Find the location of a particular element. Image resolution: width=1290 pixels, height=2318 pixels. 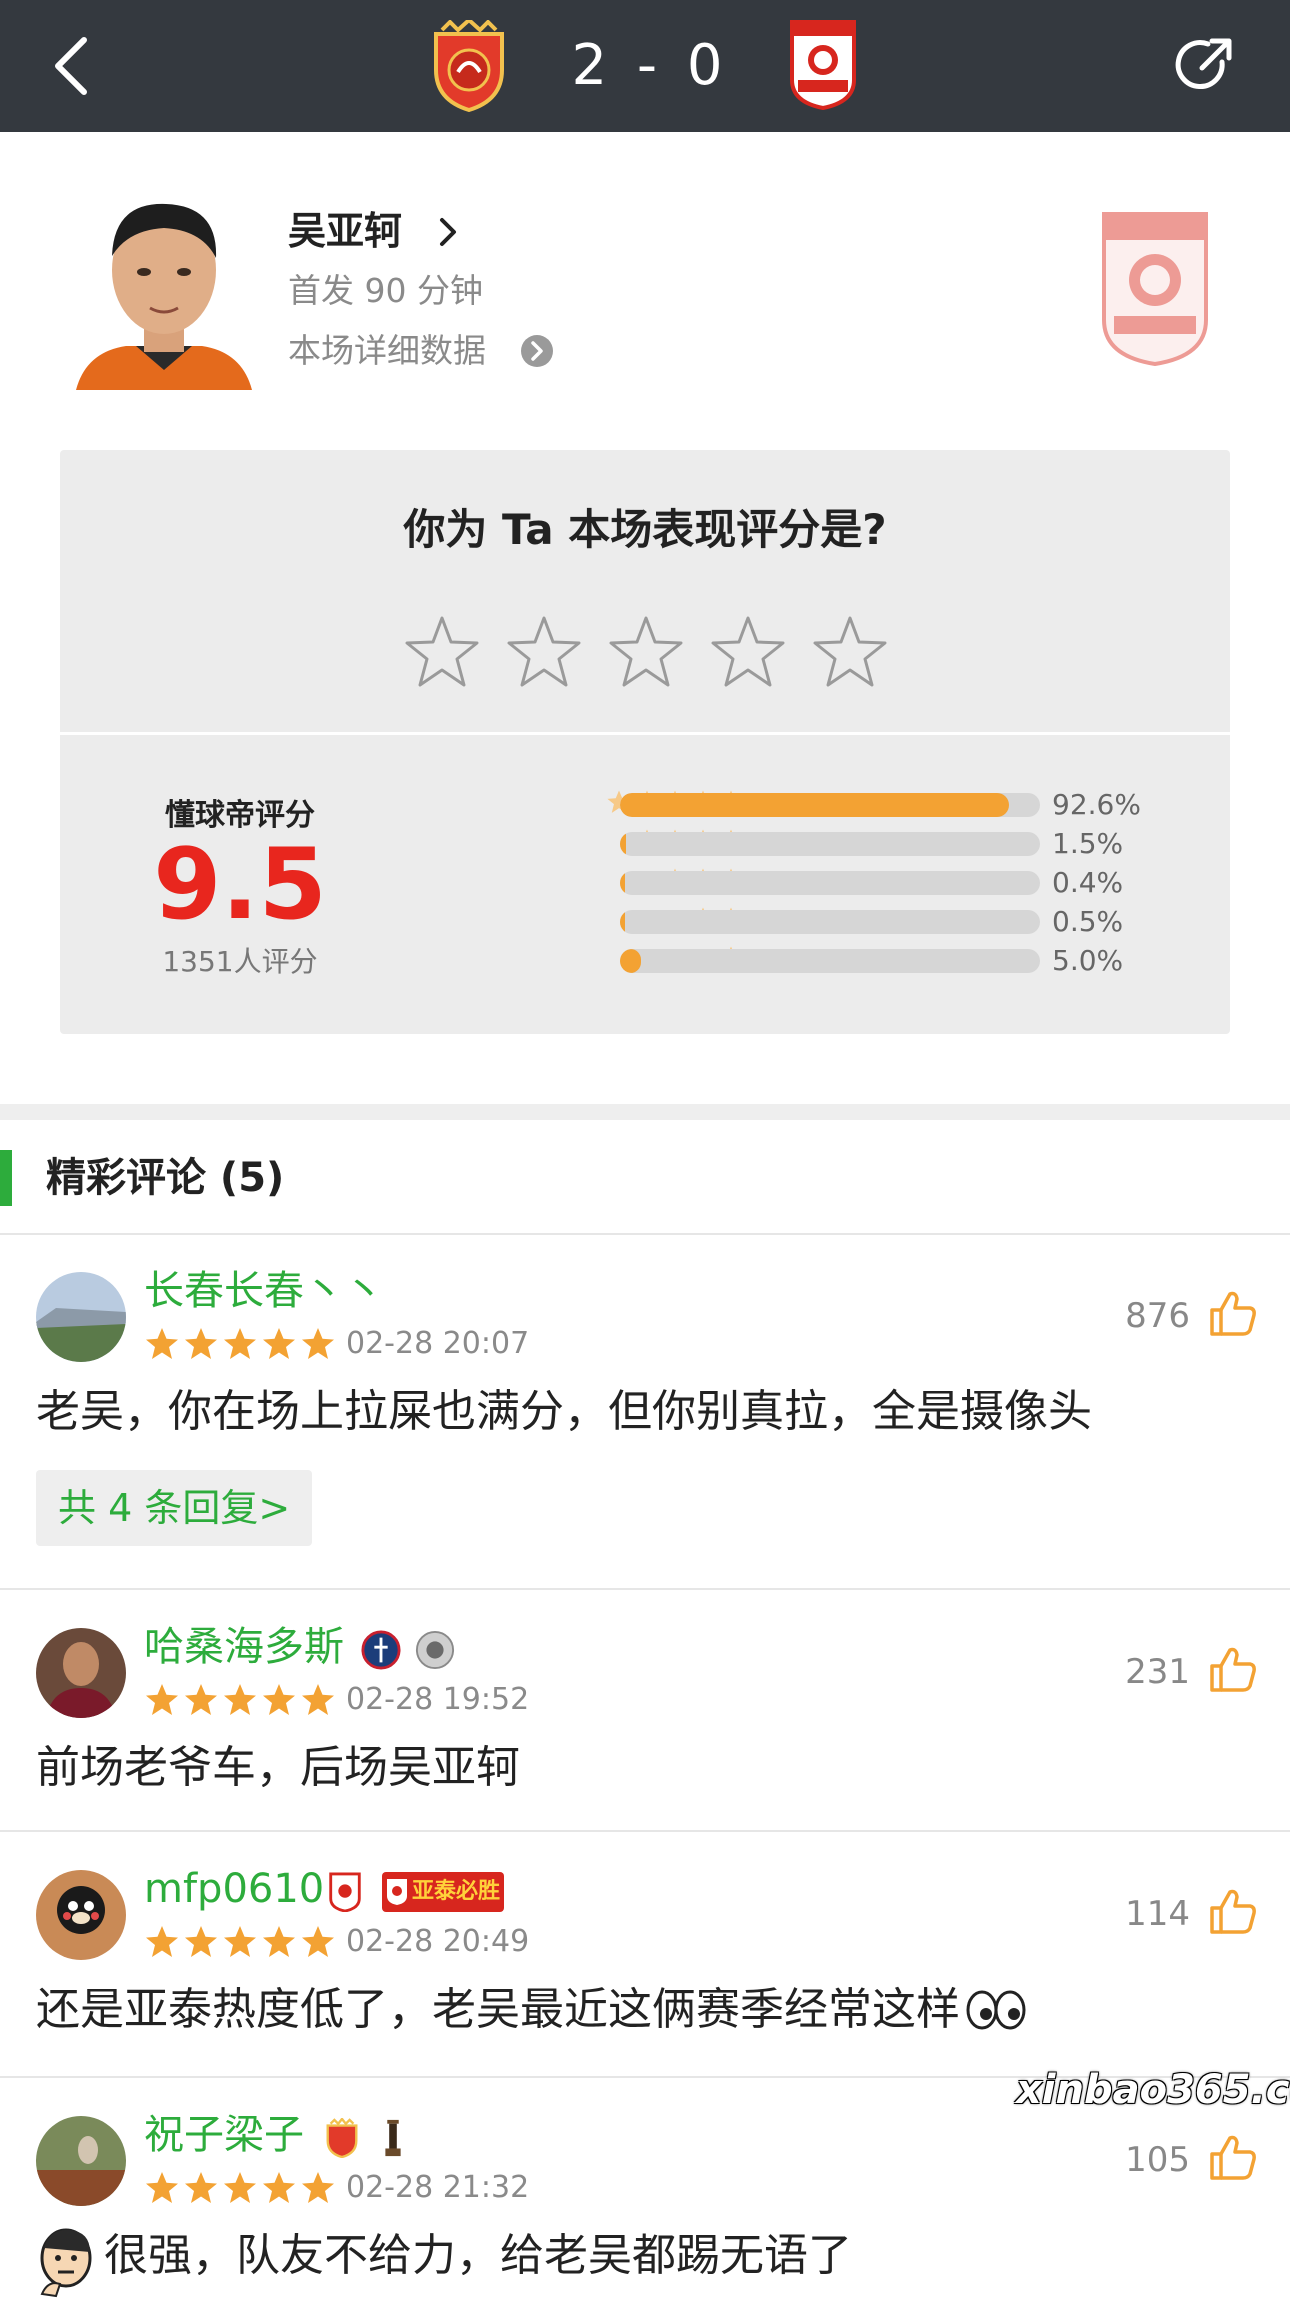

like-count: 105 is located at coordinates (1157, 2160).